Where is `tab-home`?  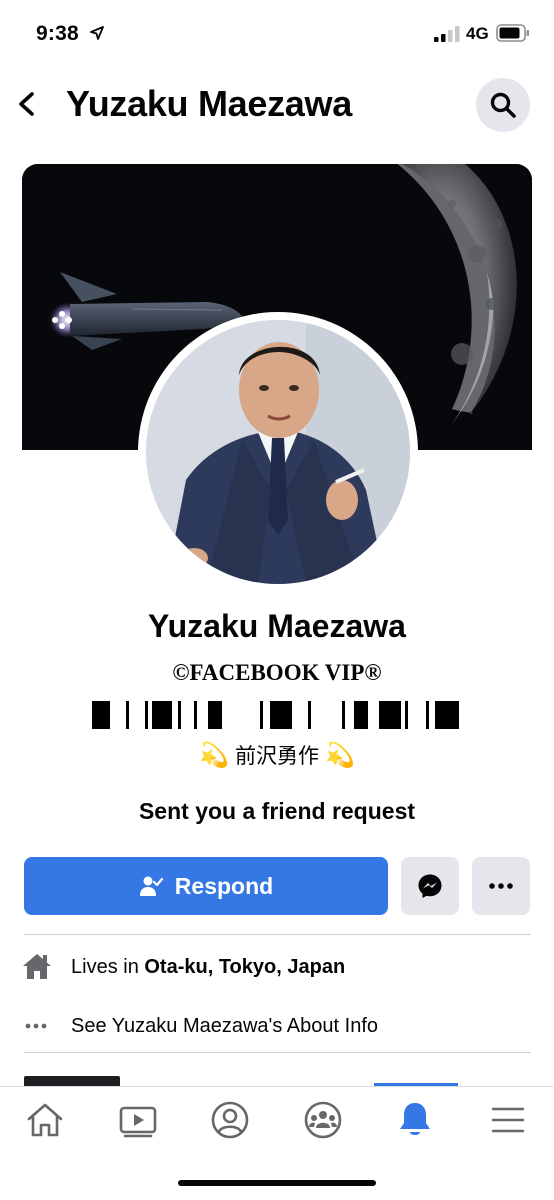 tab-home is located at coordinates (45, 1120).